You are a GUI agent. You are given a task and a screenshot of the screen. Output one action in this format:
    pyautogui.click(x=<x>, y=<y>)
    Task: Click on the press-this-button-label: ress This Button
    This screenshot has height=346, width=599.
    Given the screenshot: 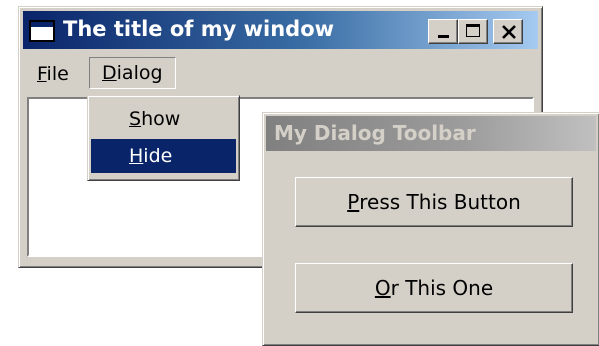 What is the action you would take?
    pyautogui.click(x=440, y=202)
    